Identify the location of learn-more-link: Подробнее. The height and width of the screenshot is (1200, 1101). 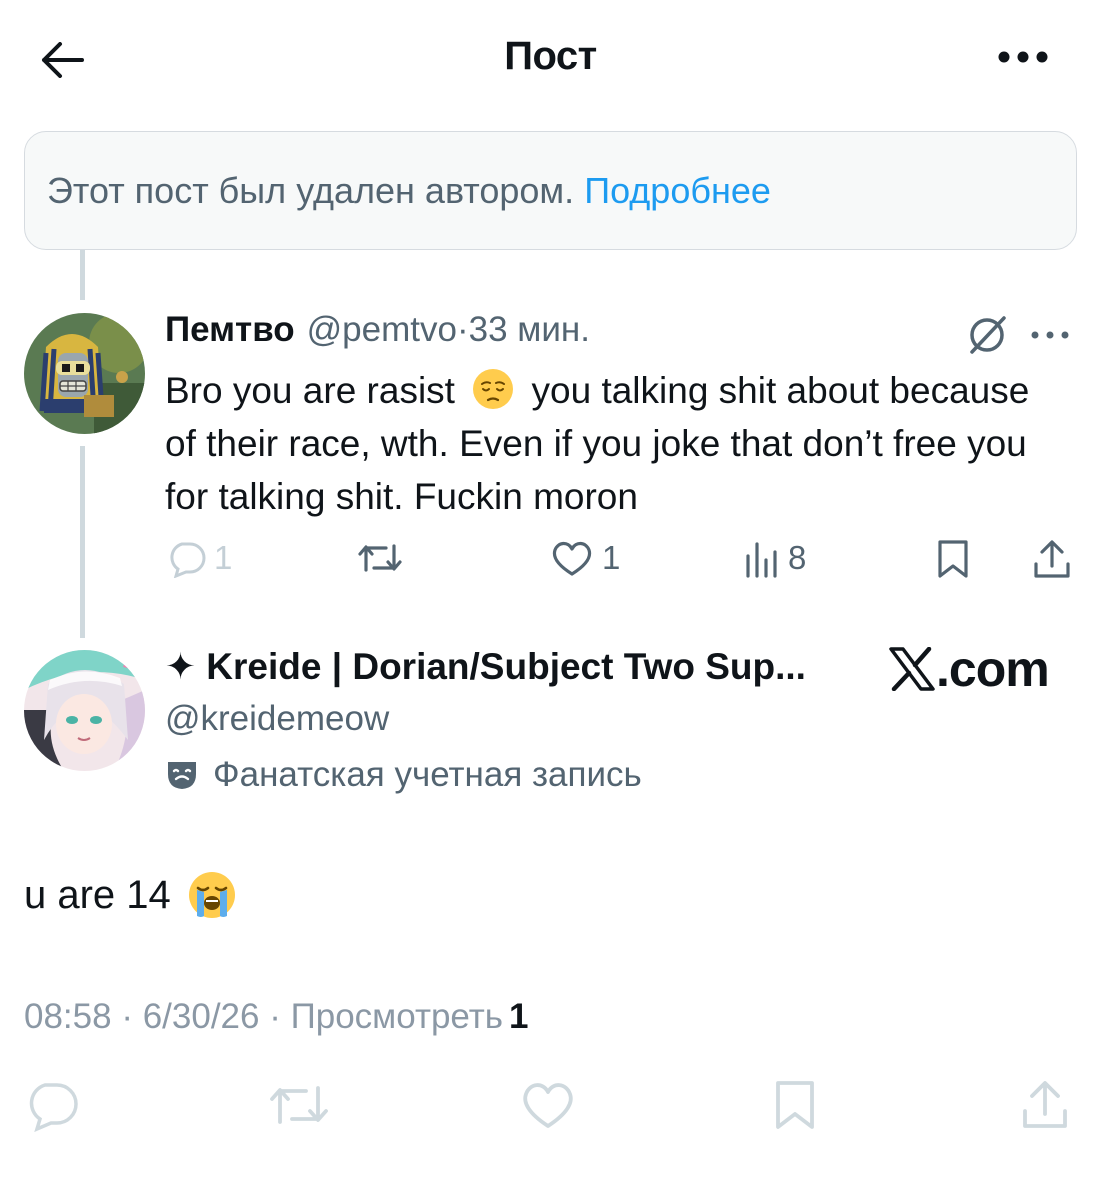
(677, 191).